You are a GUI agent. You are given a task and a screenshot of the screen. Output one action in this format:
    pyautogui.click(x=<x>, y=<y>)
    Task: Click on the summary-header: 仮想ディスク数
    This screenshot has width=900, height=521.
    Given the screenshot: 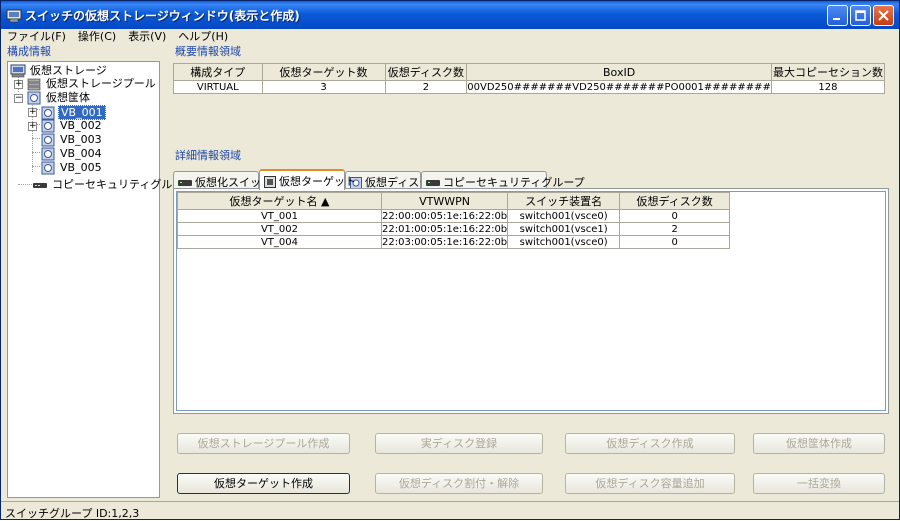 What is the action you would take?
    pyautogui.click(x=426, y=72)
    